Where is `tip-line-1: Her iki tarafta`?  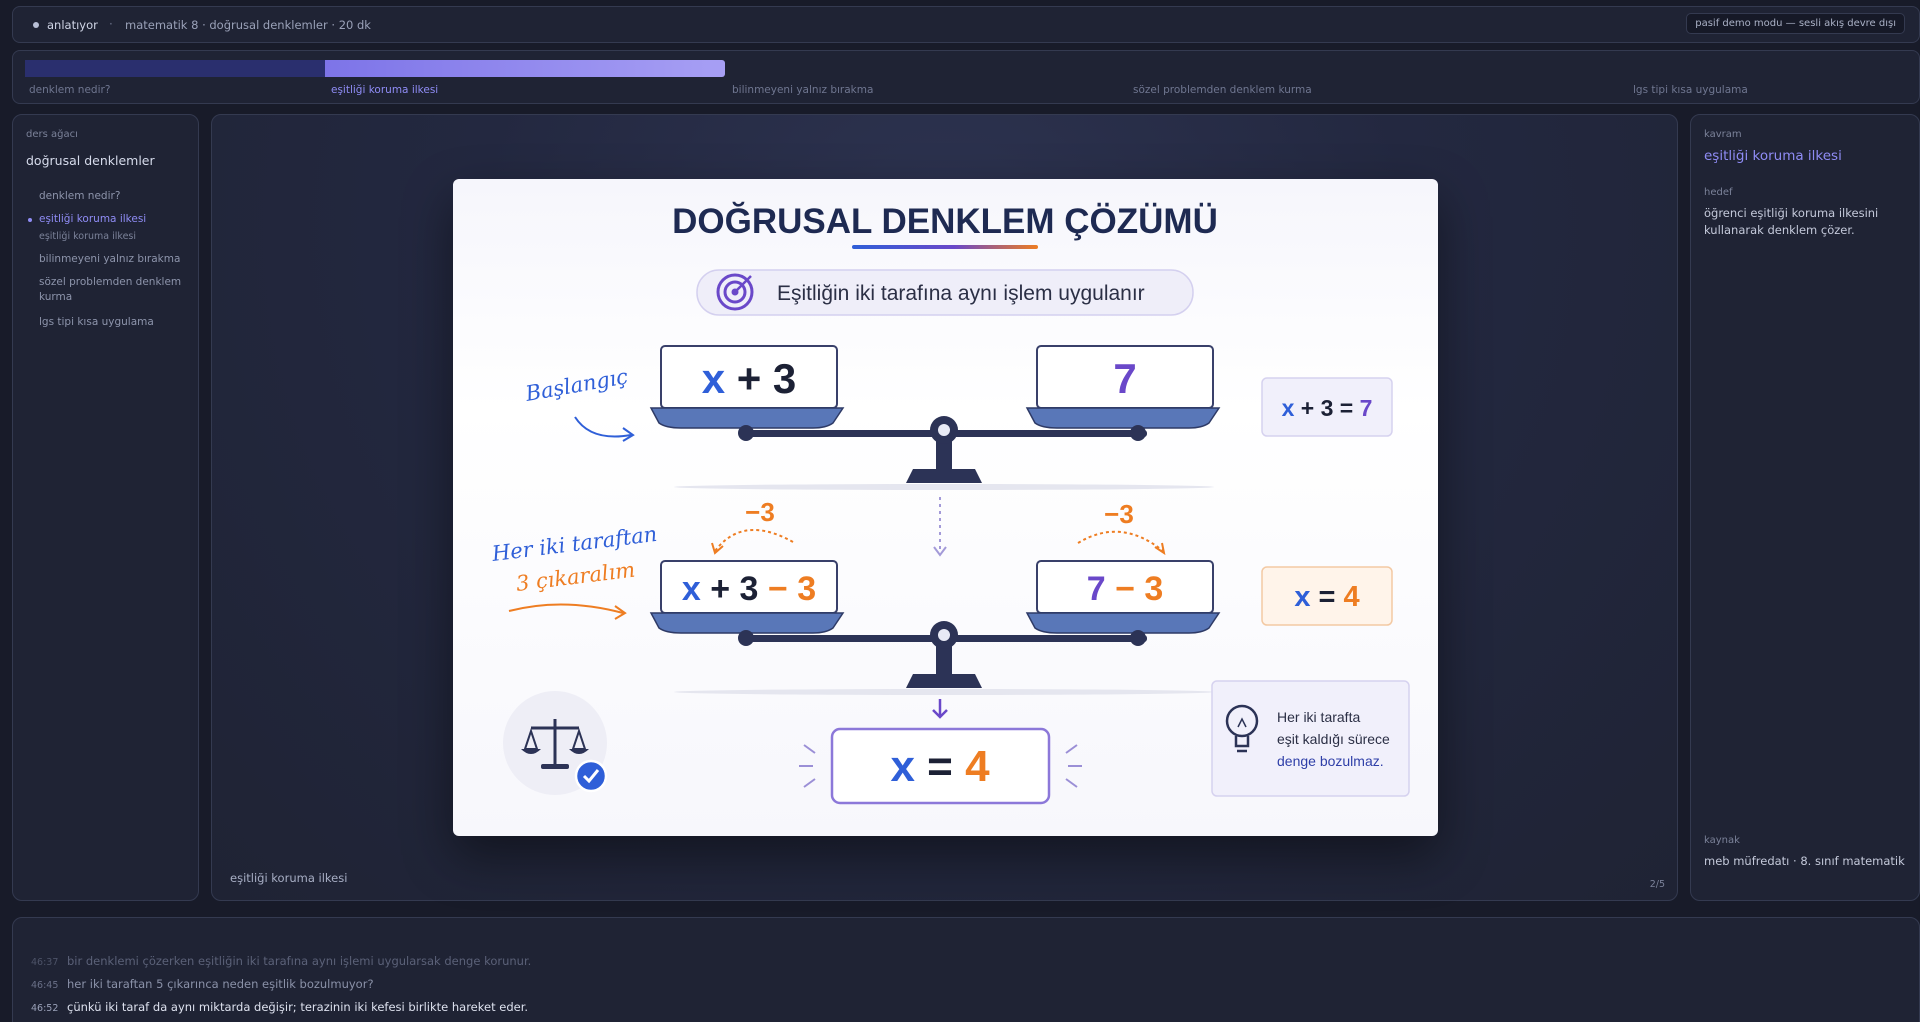
tip-line-1: Her iki tarafta is located at coordinates (1318, 717).